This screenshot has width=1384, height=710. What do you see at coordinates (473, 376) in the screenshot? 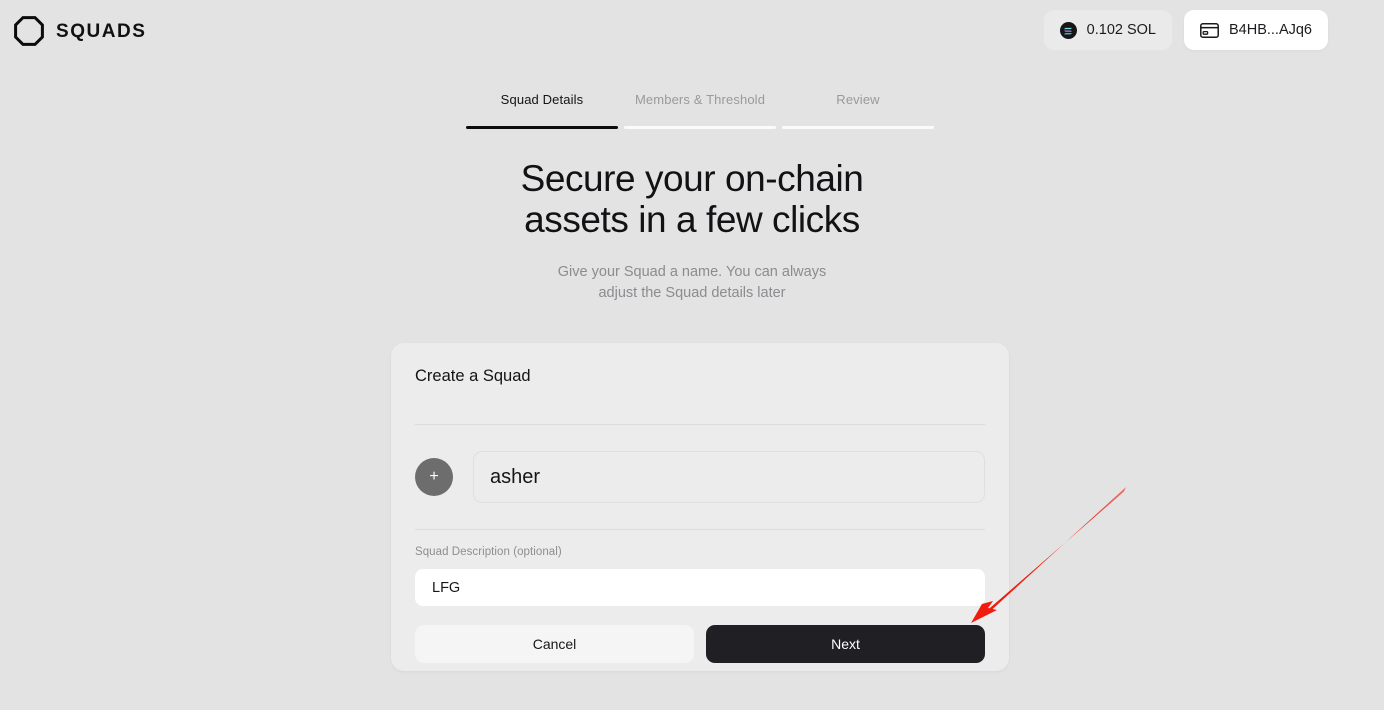
I see `card-title: Create a Squad` at bounding box center [473, 376].